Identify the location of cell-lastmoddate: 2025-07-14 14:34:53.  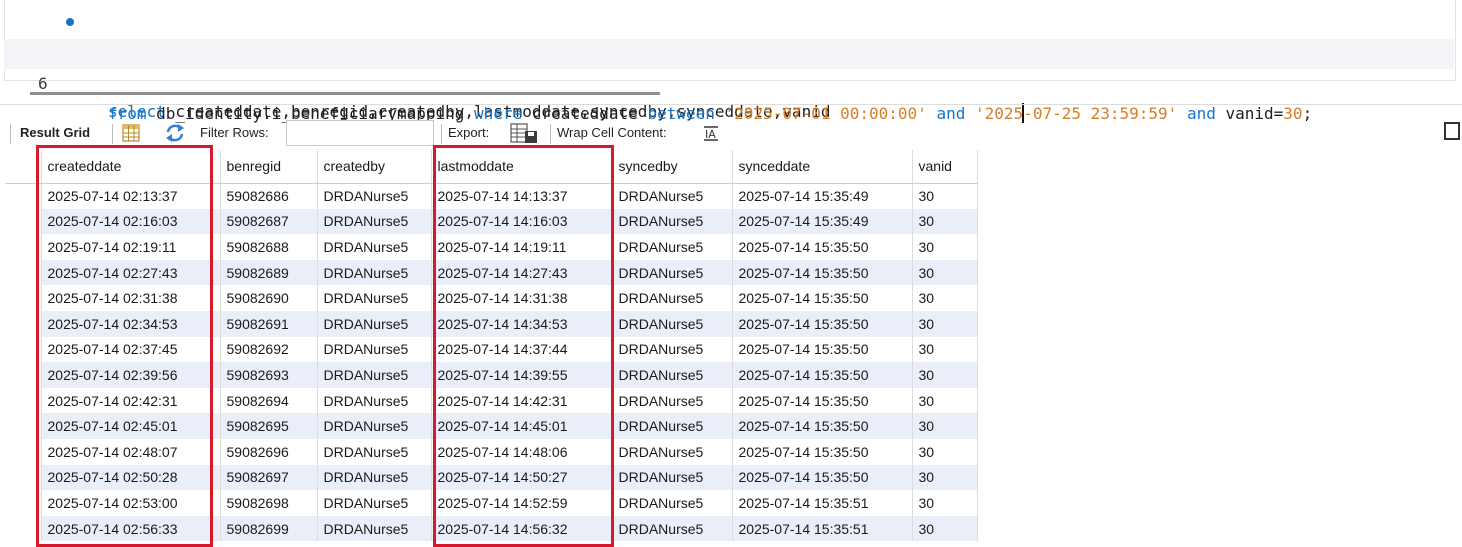
(522, 323).